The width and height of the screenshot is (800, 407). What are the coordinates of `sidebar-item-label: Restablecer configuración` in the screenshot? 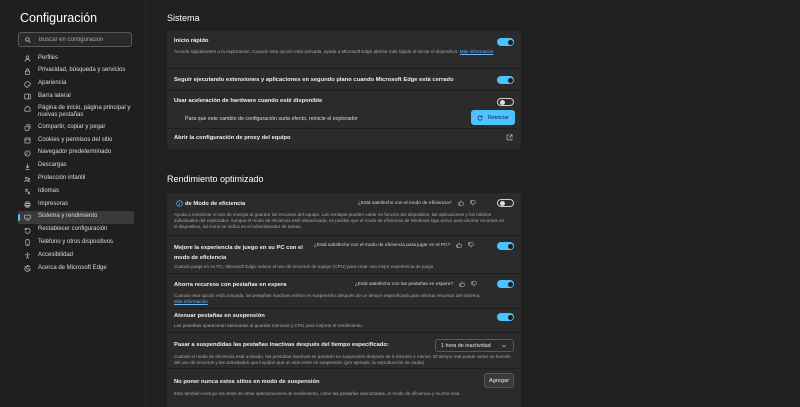 It's located at (73, 229).